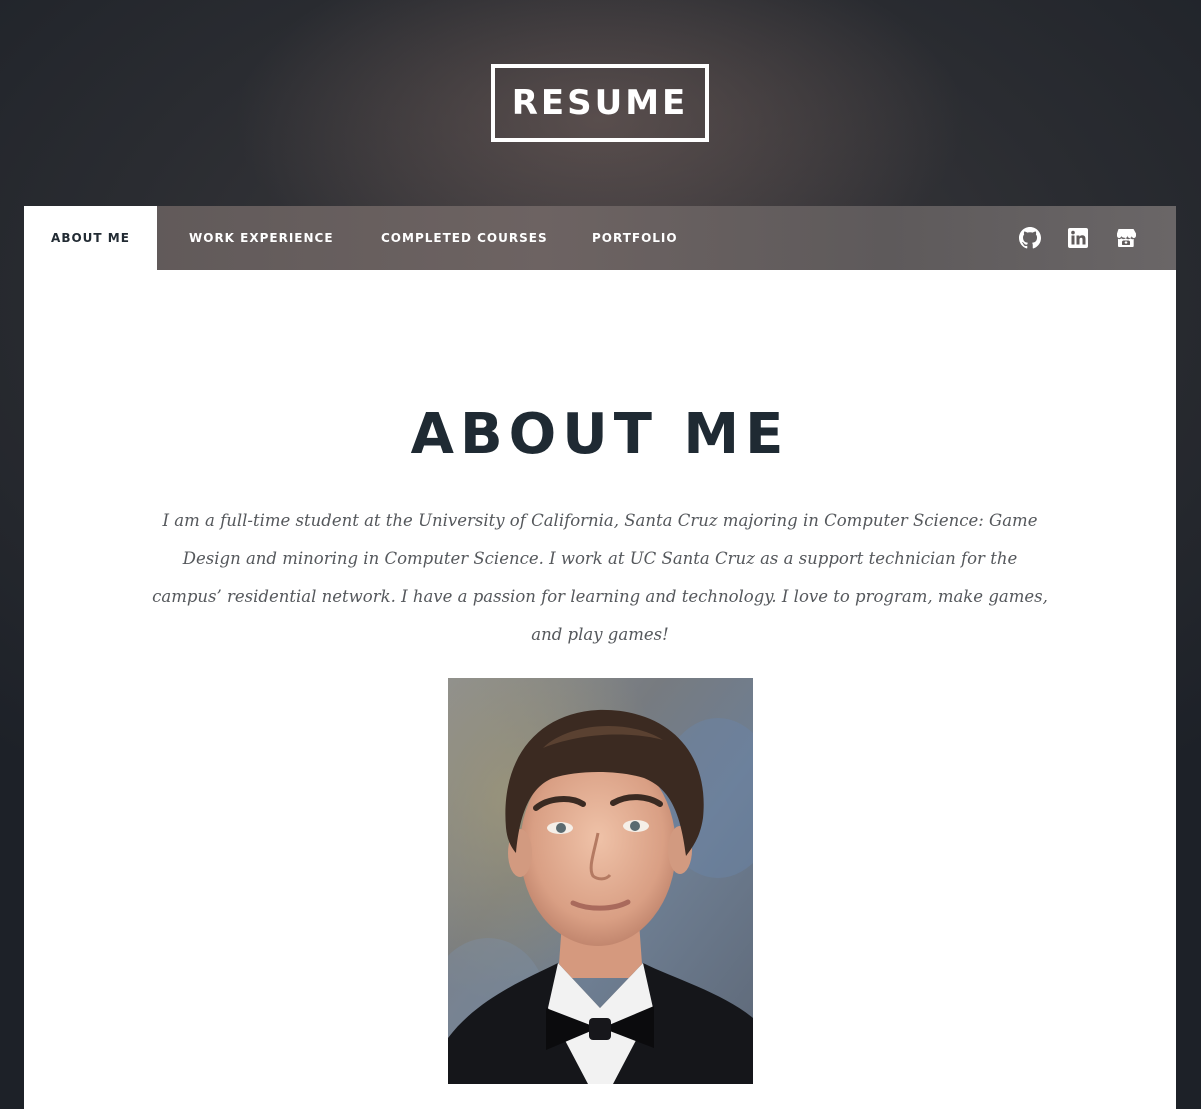 The image size is (1201, 1109). I want to click on profile-photo, so click(600, 881).